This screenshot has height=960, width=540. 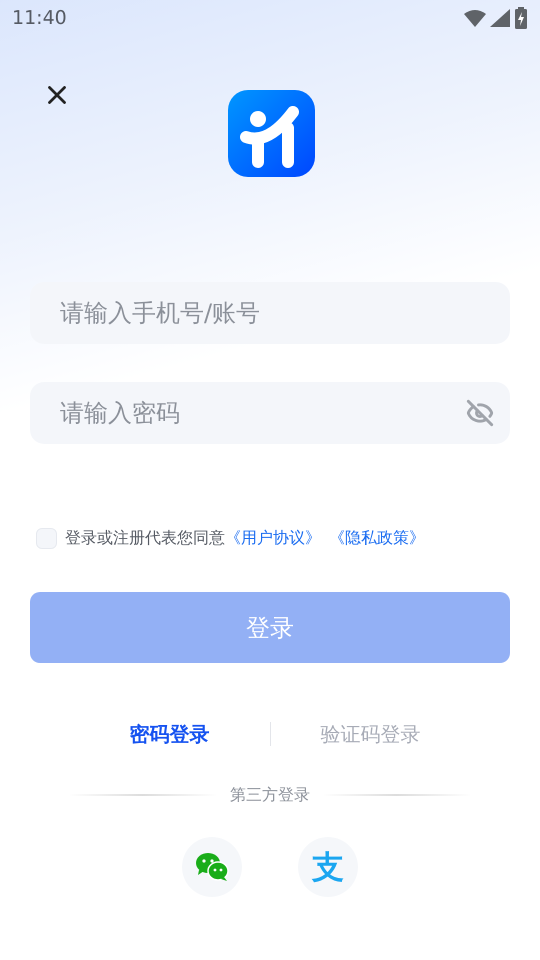 What do you see at coordinates (212, 867) in the screenshot?
I see `chat-bubbles-icon` at bounding box center [212, 867].